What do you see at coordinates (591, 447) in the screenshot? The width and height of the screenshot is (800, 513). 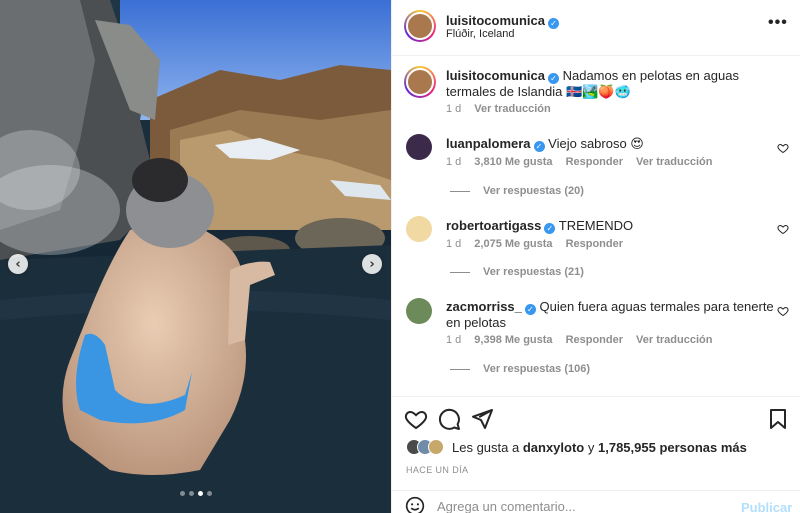 I see `likes-conj: y` at bounding box center [591, 447].